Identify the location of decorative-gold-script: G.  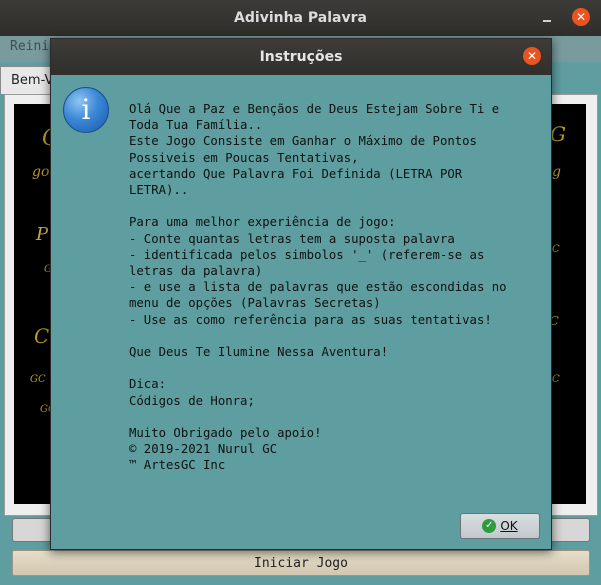
(558, 134).